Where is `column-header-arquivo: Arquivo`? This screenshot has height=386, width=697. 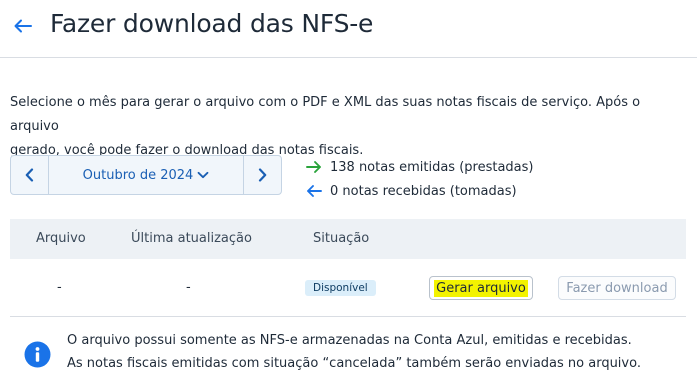 column-header-arquivo: Arquivo is located at coordinates (61, 238).